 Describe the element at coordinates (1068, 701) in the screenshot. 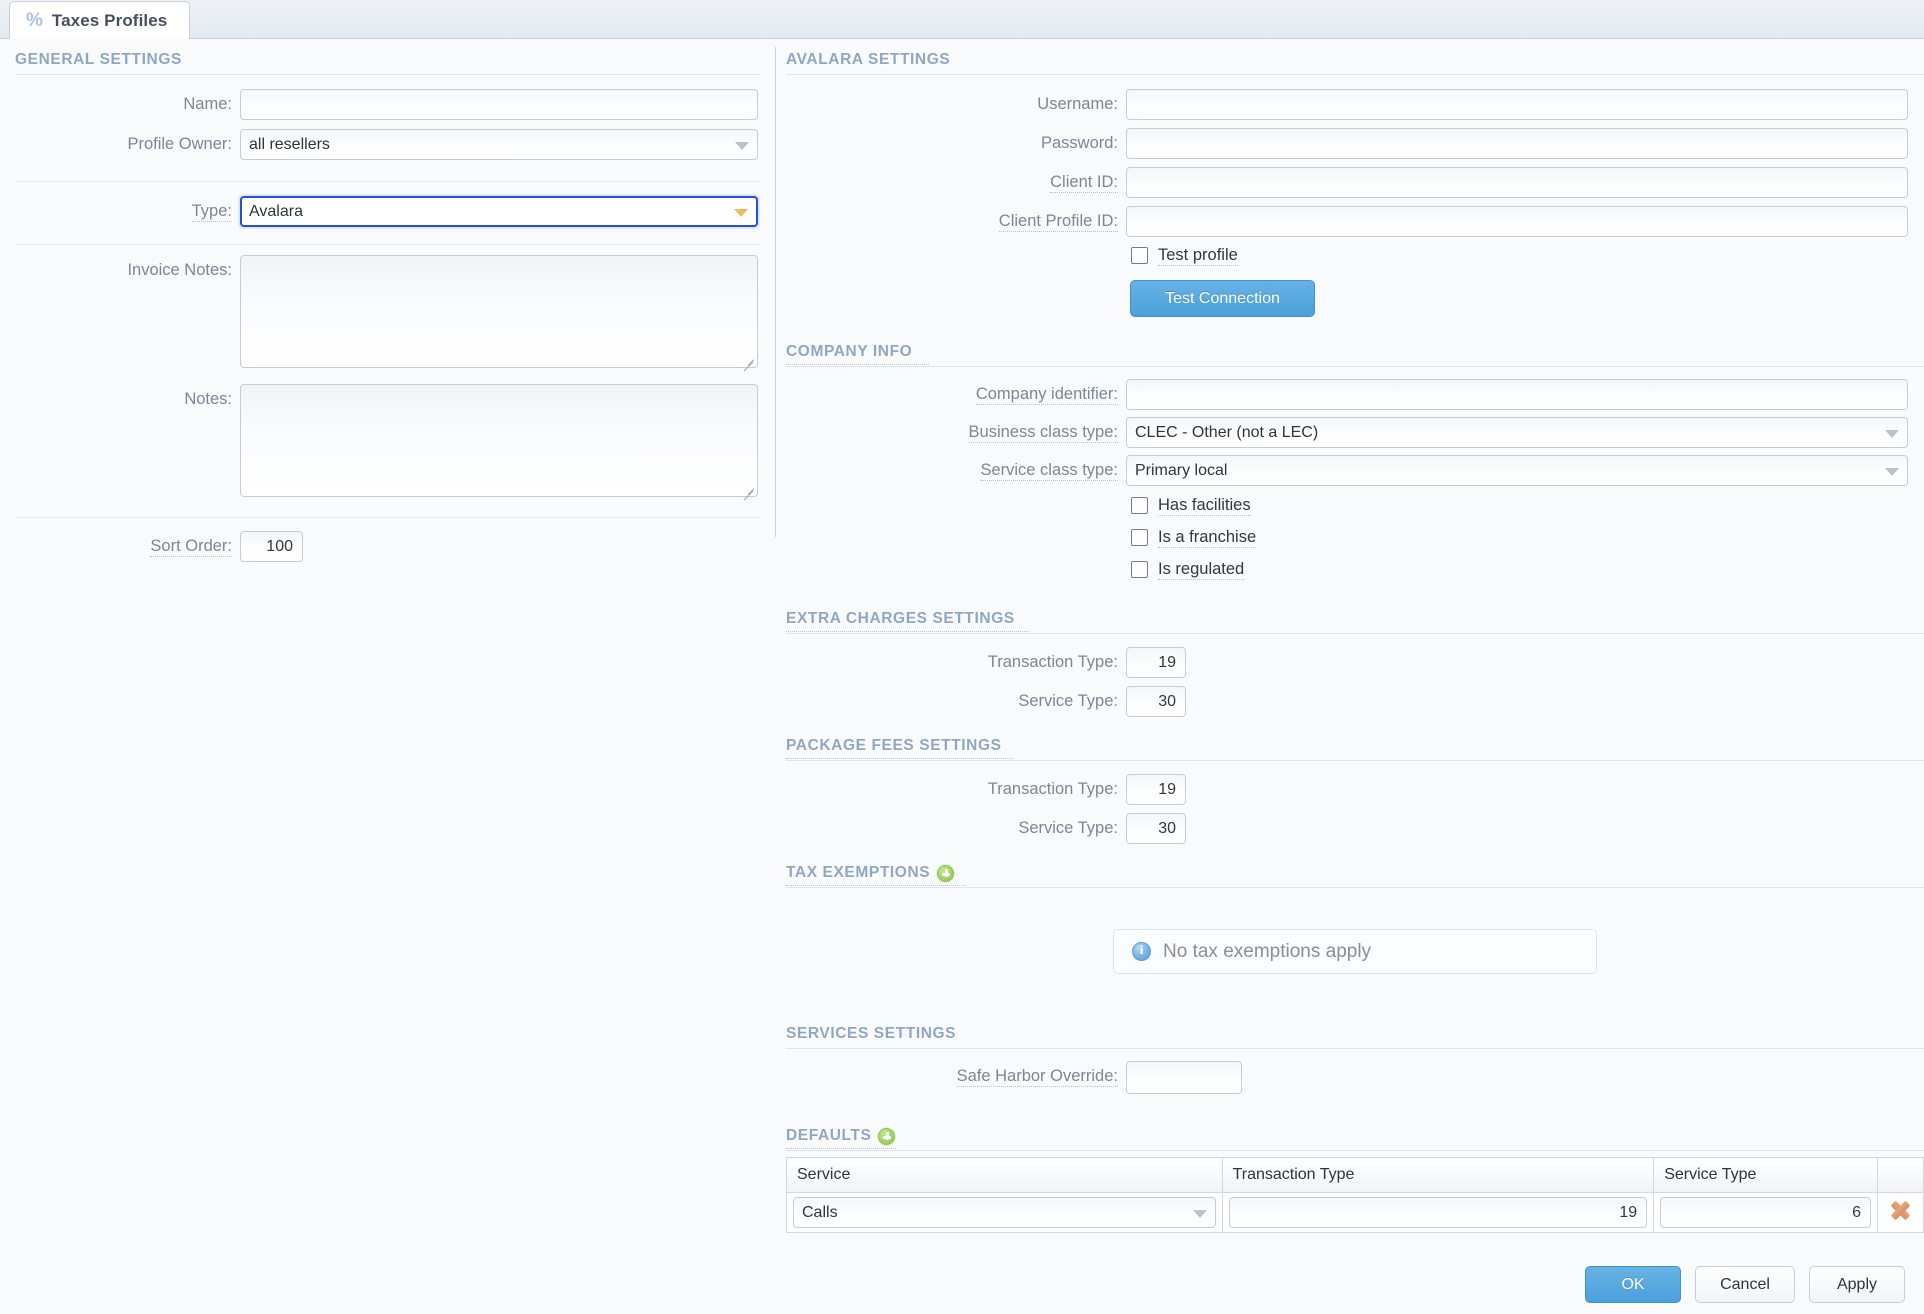

I see `extra-charges-service-type-label: Service Type:` at that location.